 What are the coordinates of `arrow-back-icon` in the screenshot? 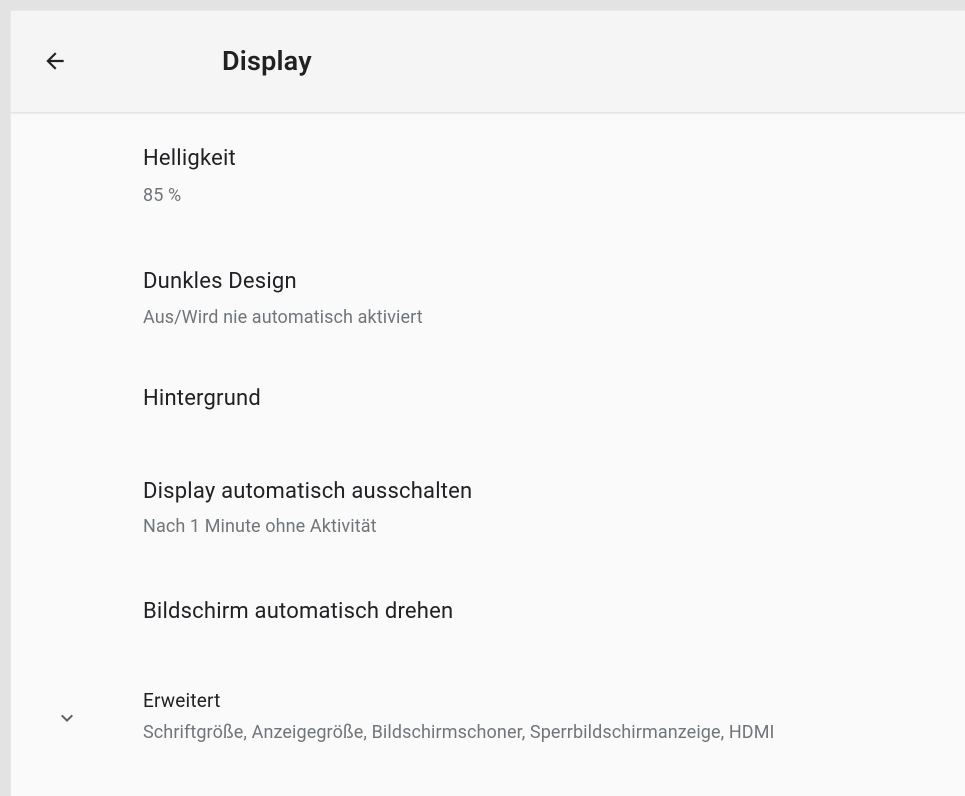 It's located at (55, 61).